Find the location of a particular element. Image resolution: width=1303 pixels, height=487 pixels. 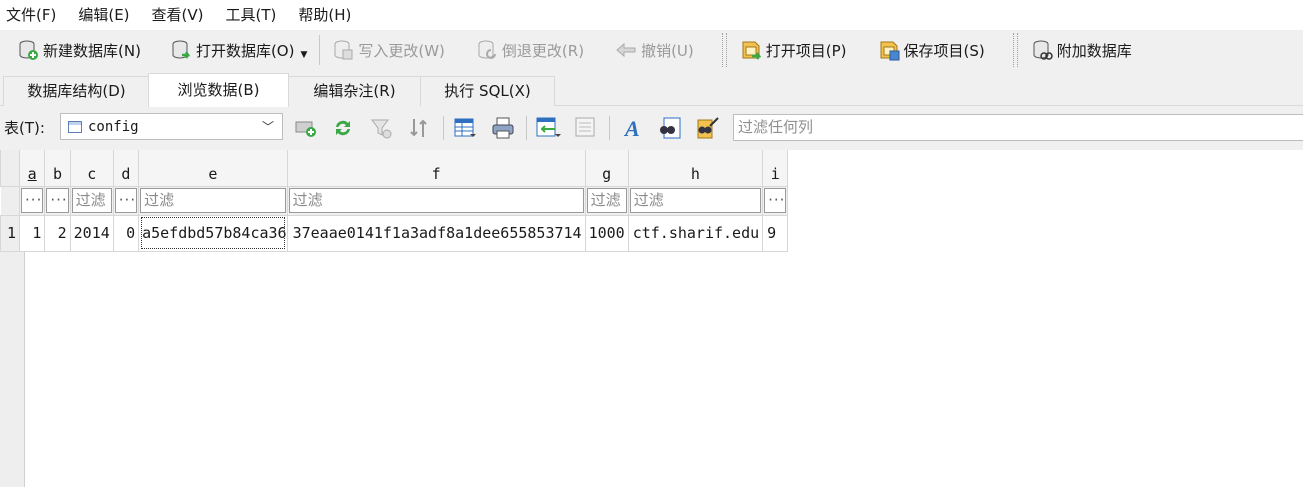

table-cell: 2 is located at coordinates (57, 233).